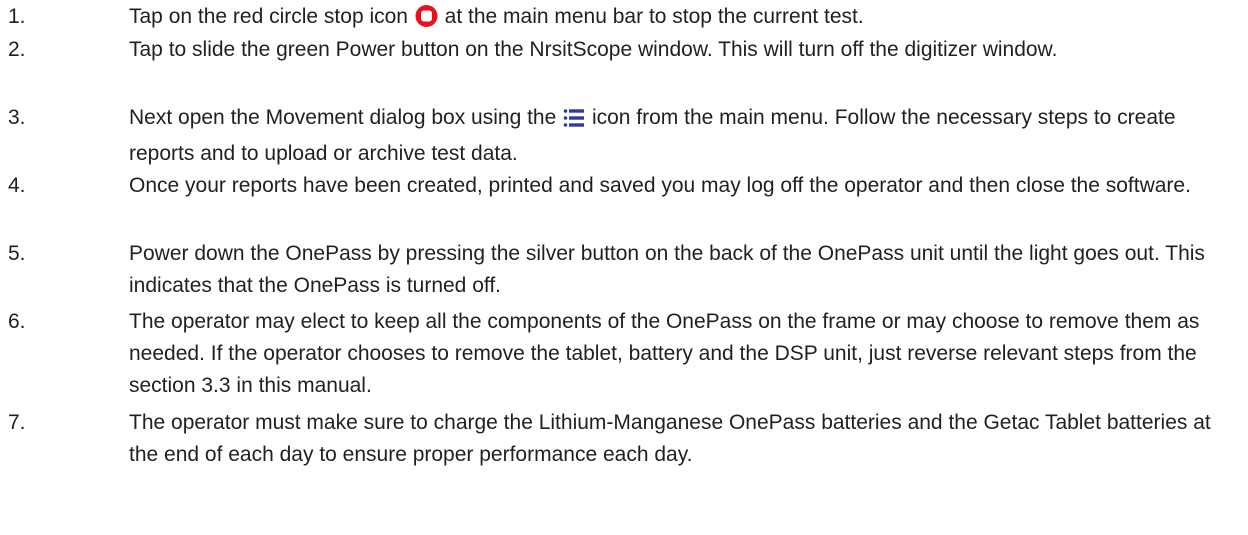  What do you see at coordinates (17, 422) in the screenshot?
I see `step-number: 7.` at bounding box center [17, 422].